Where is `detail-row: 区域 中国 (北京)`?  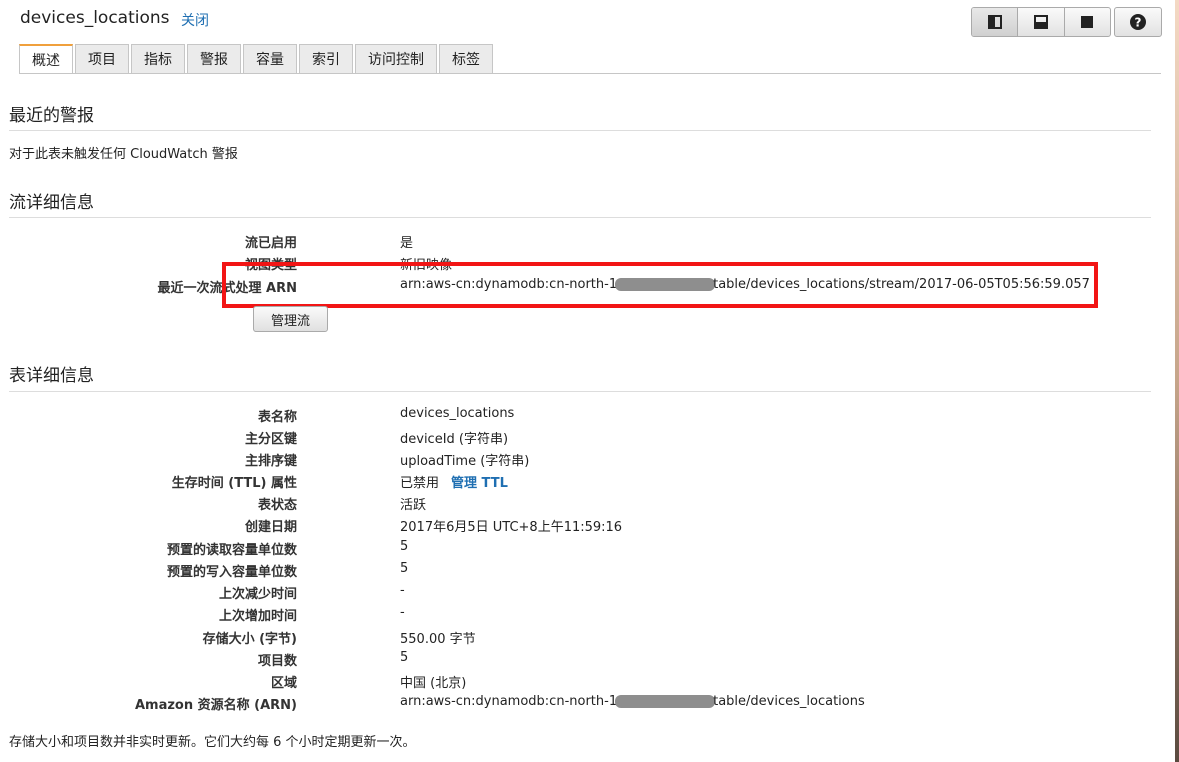 detail-row: 区域 中国 (北京) is located at coordinates (550, 682).